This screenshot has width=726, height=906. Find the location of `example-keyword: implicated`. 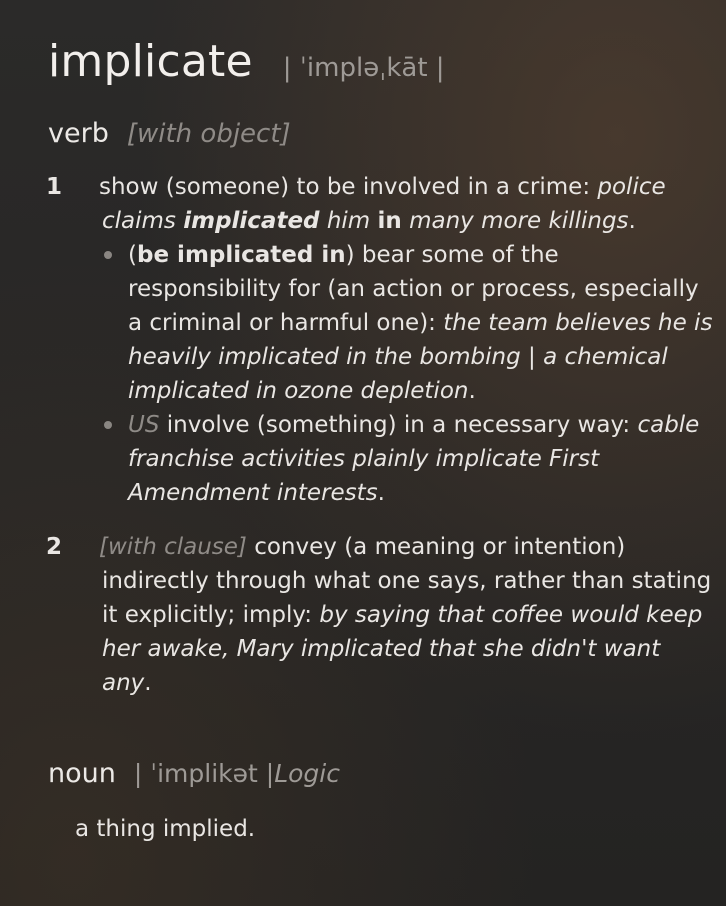

example-keyword: implicated is located at coordinates (251, 221).